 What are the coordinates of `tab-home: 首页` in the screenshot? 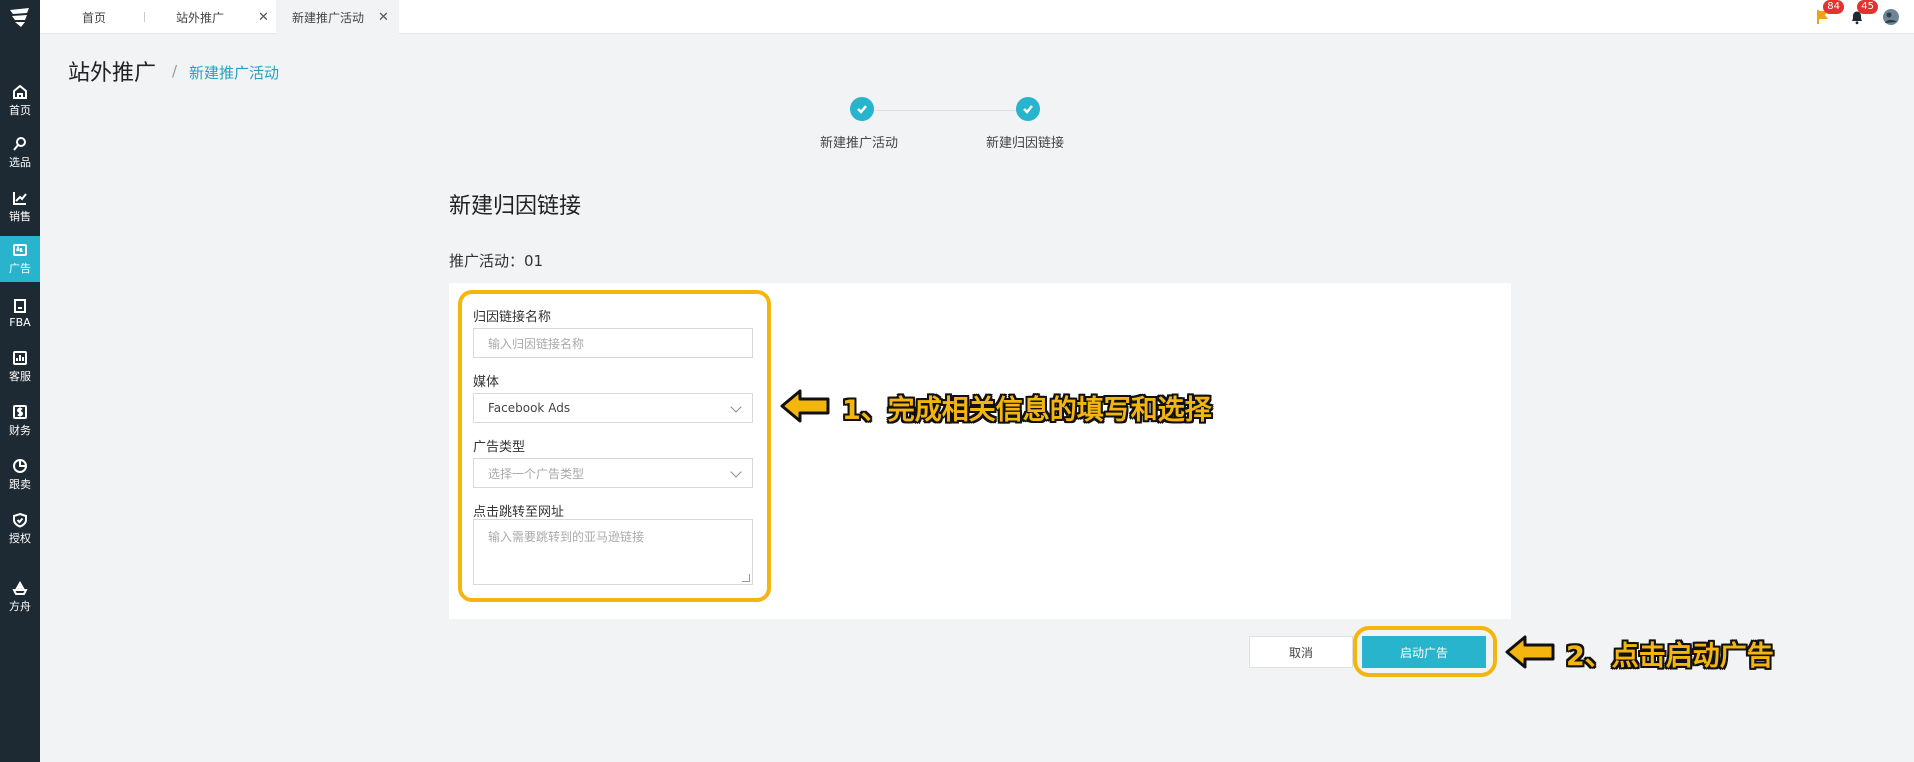 It's located at (94, 17).